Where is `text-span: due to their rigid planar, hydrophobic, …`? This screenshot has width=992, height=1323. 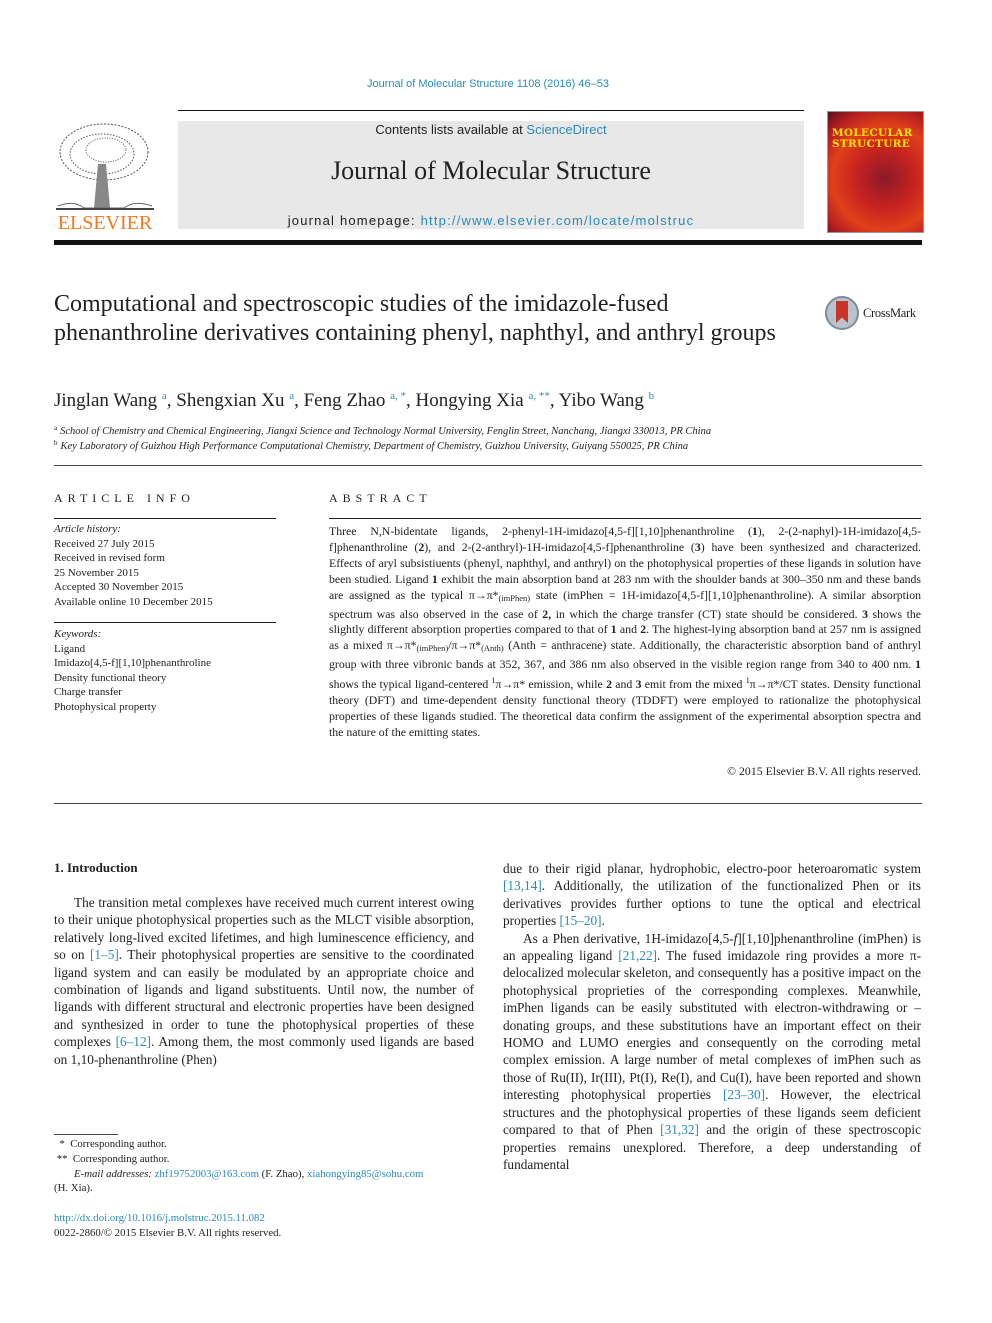 text-span: due to their rigid planar, hydrophobic, … is located at coordinates (712, 868).